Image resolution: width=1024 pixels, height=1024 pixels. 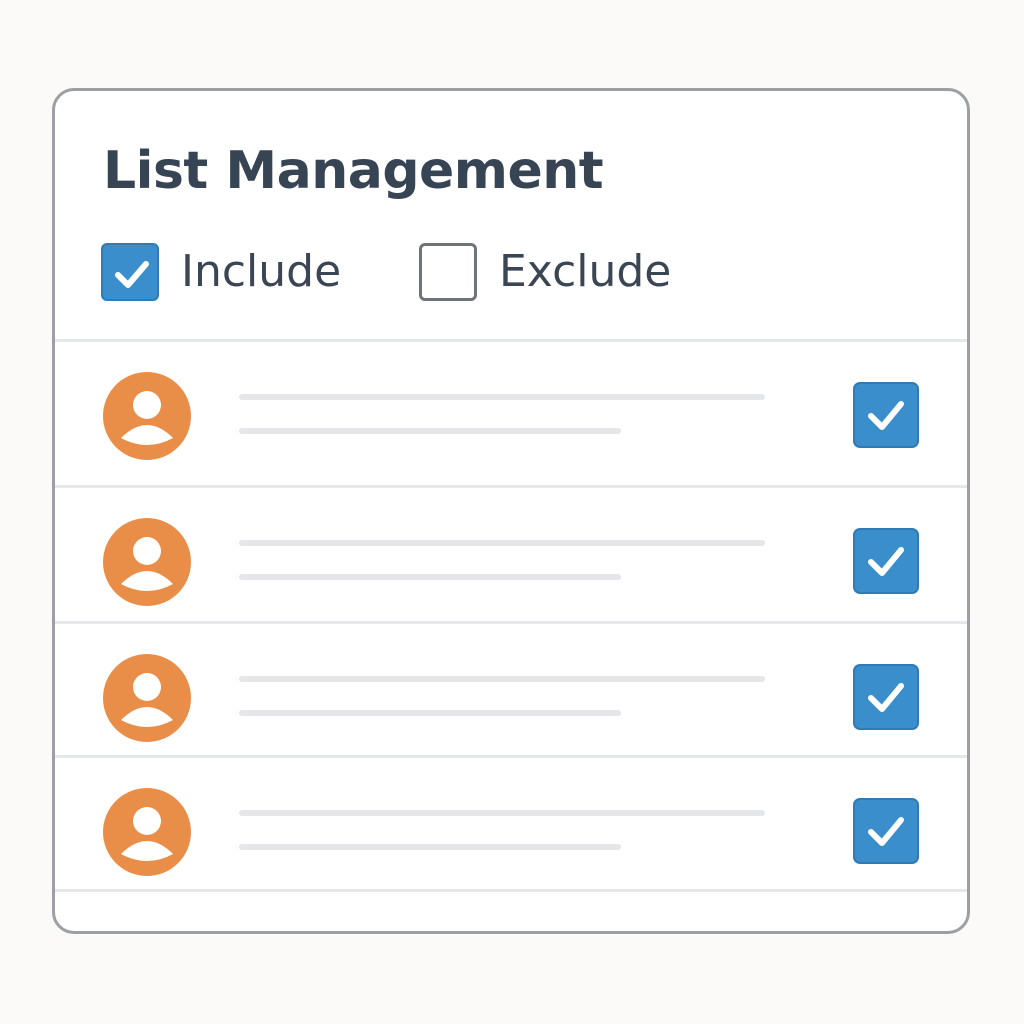 What do you see at coordinates (353, 171) in the screenshot?
I see `panel-title: List Management` at bounding box center [353, 171].